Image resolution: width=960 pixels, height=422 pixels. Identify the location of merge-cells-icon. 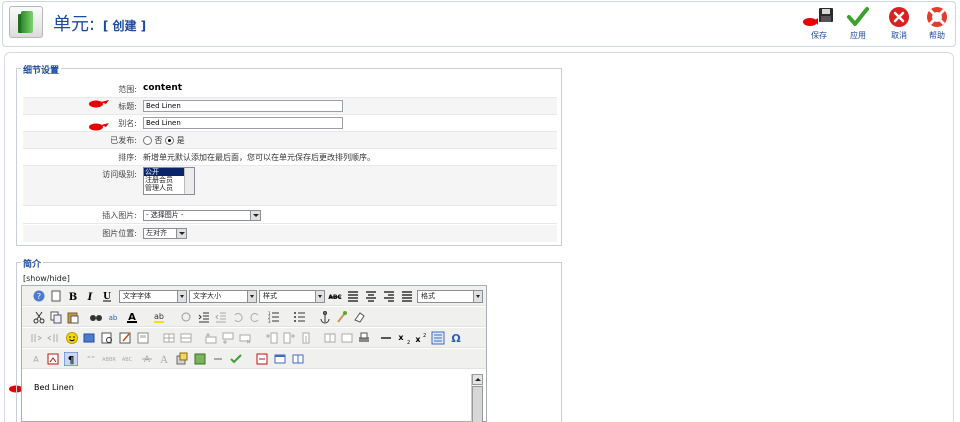
(347, 338).